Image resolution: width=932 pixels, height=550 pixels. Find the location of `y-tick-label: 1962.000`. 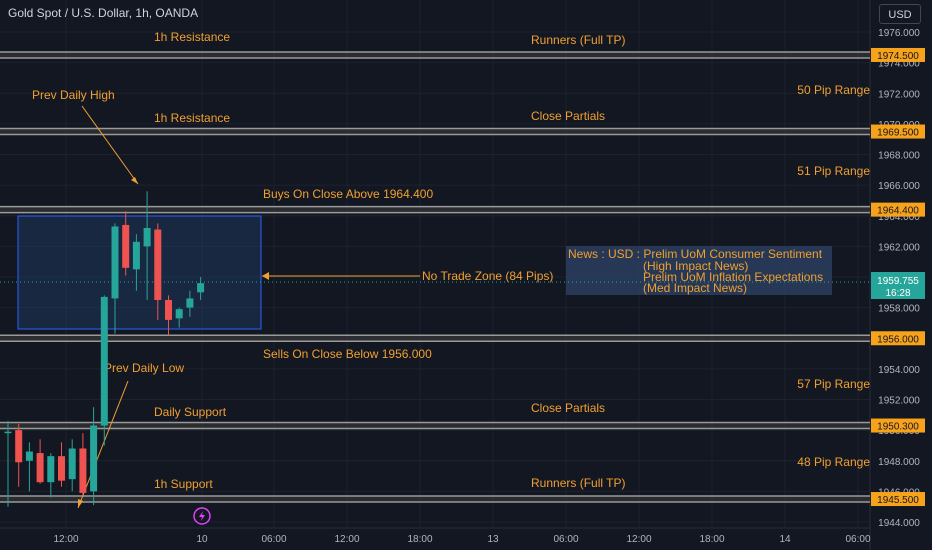

y-tick-label: 1962.000 is located at coordinates (899, 247).